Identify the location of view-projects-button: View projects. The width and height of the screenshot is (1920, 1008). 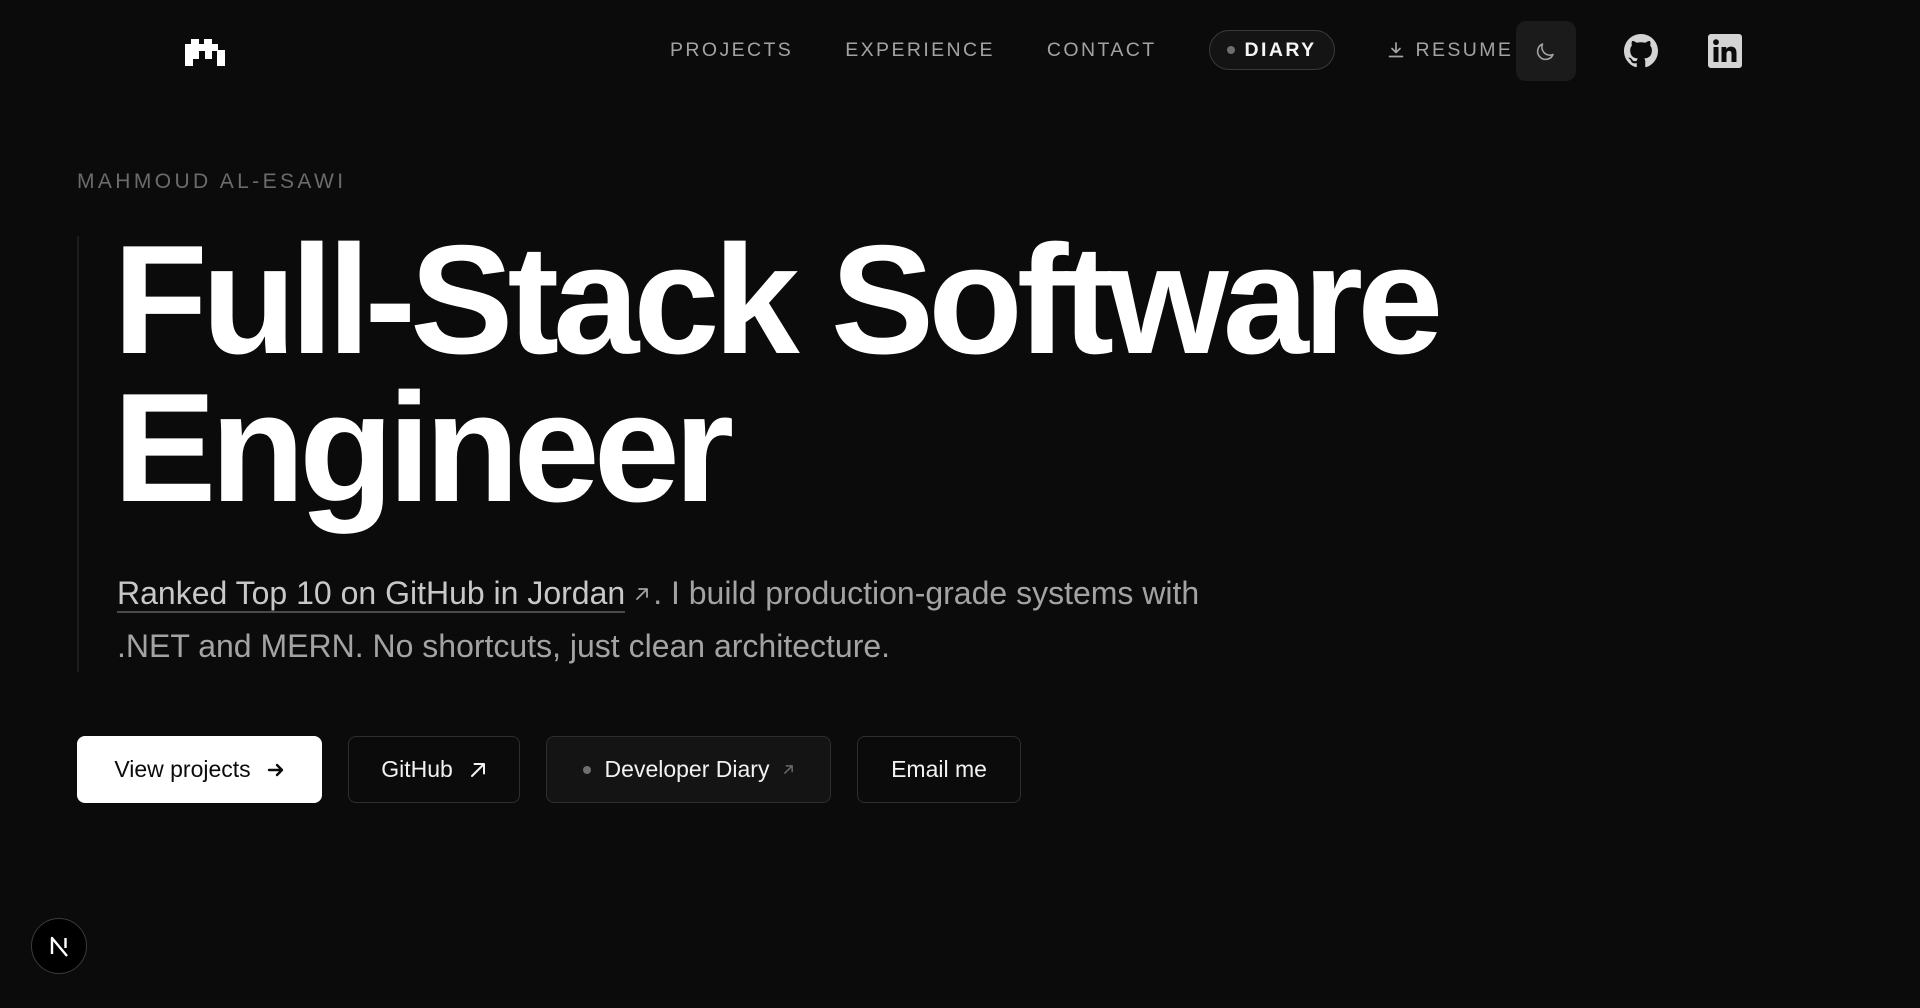
(199, 769).